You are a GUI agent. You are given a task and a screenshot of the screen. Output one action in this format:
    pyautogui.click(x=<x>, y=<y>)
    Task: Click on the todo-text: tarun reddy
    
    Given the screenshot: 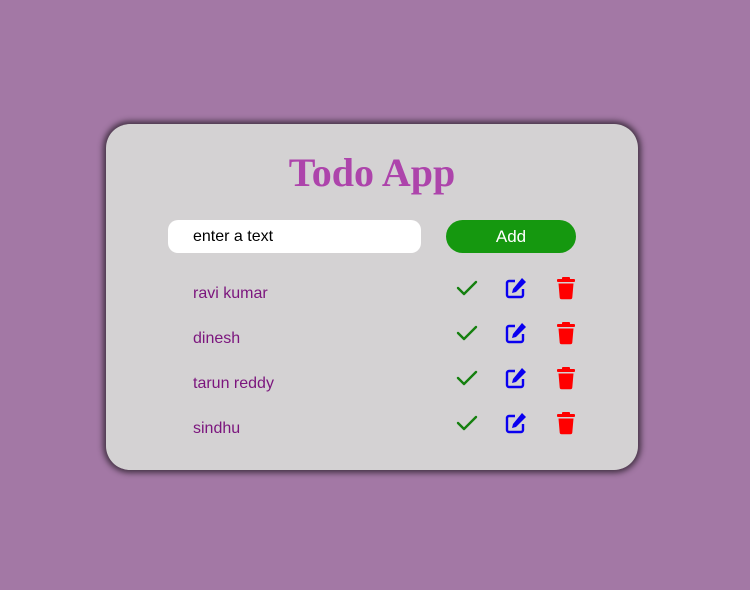 What is the action you would take?
    pyautogui.click(x=233, y=383)
    